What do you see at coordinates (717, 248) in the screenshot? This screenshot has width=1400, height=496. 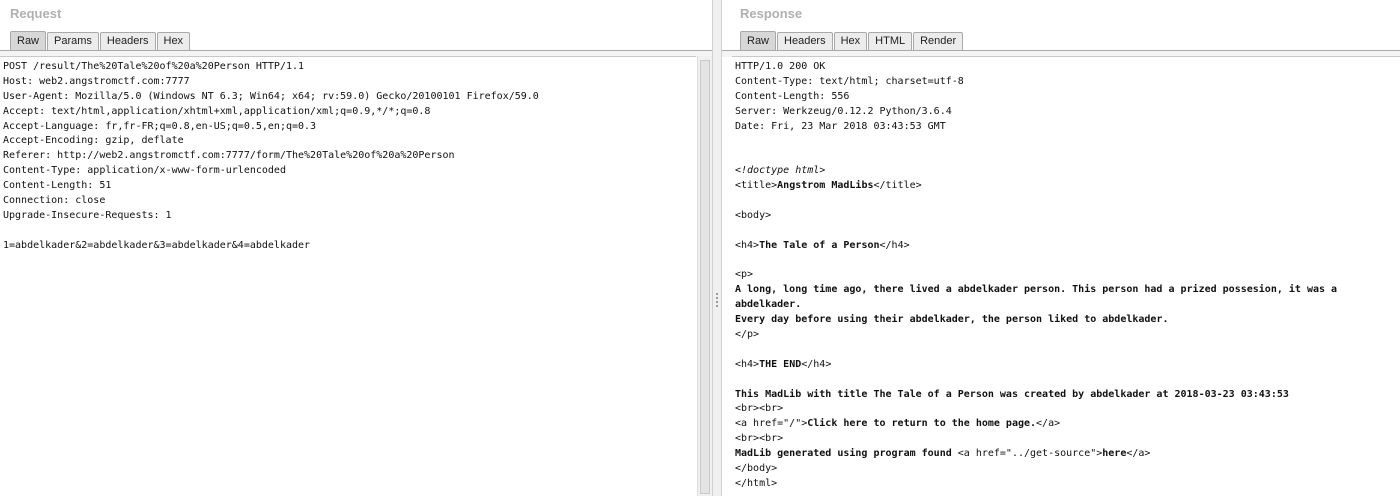 I see `pane-splitter` at bounding box center [717, 248].